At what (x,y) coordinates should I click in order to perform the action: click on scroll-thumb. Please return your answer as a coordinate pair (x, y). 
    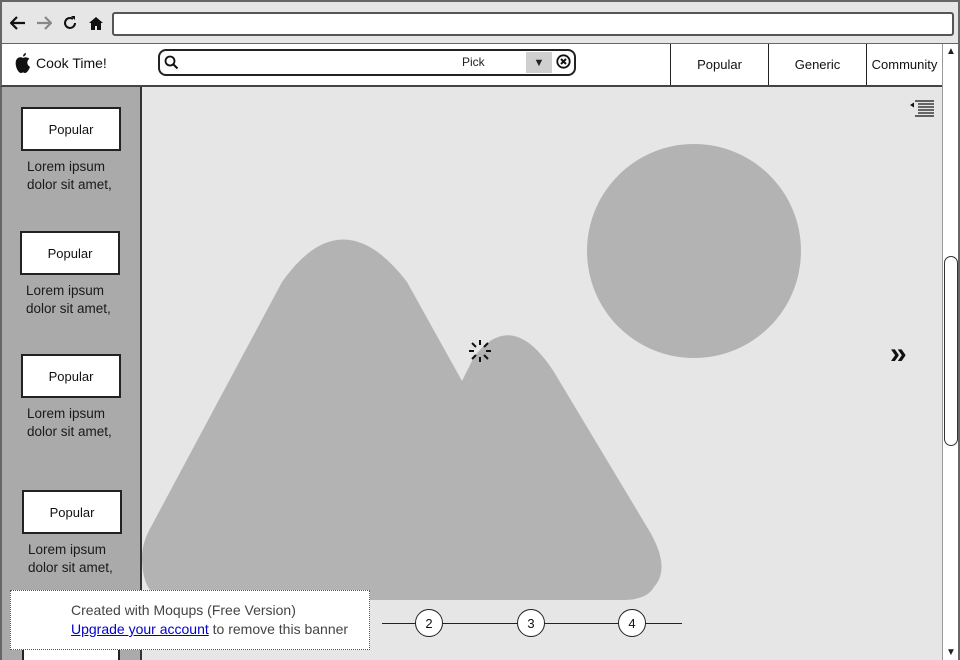
    Looking at the image, I should click on (951, 351).